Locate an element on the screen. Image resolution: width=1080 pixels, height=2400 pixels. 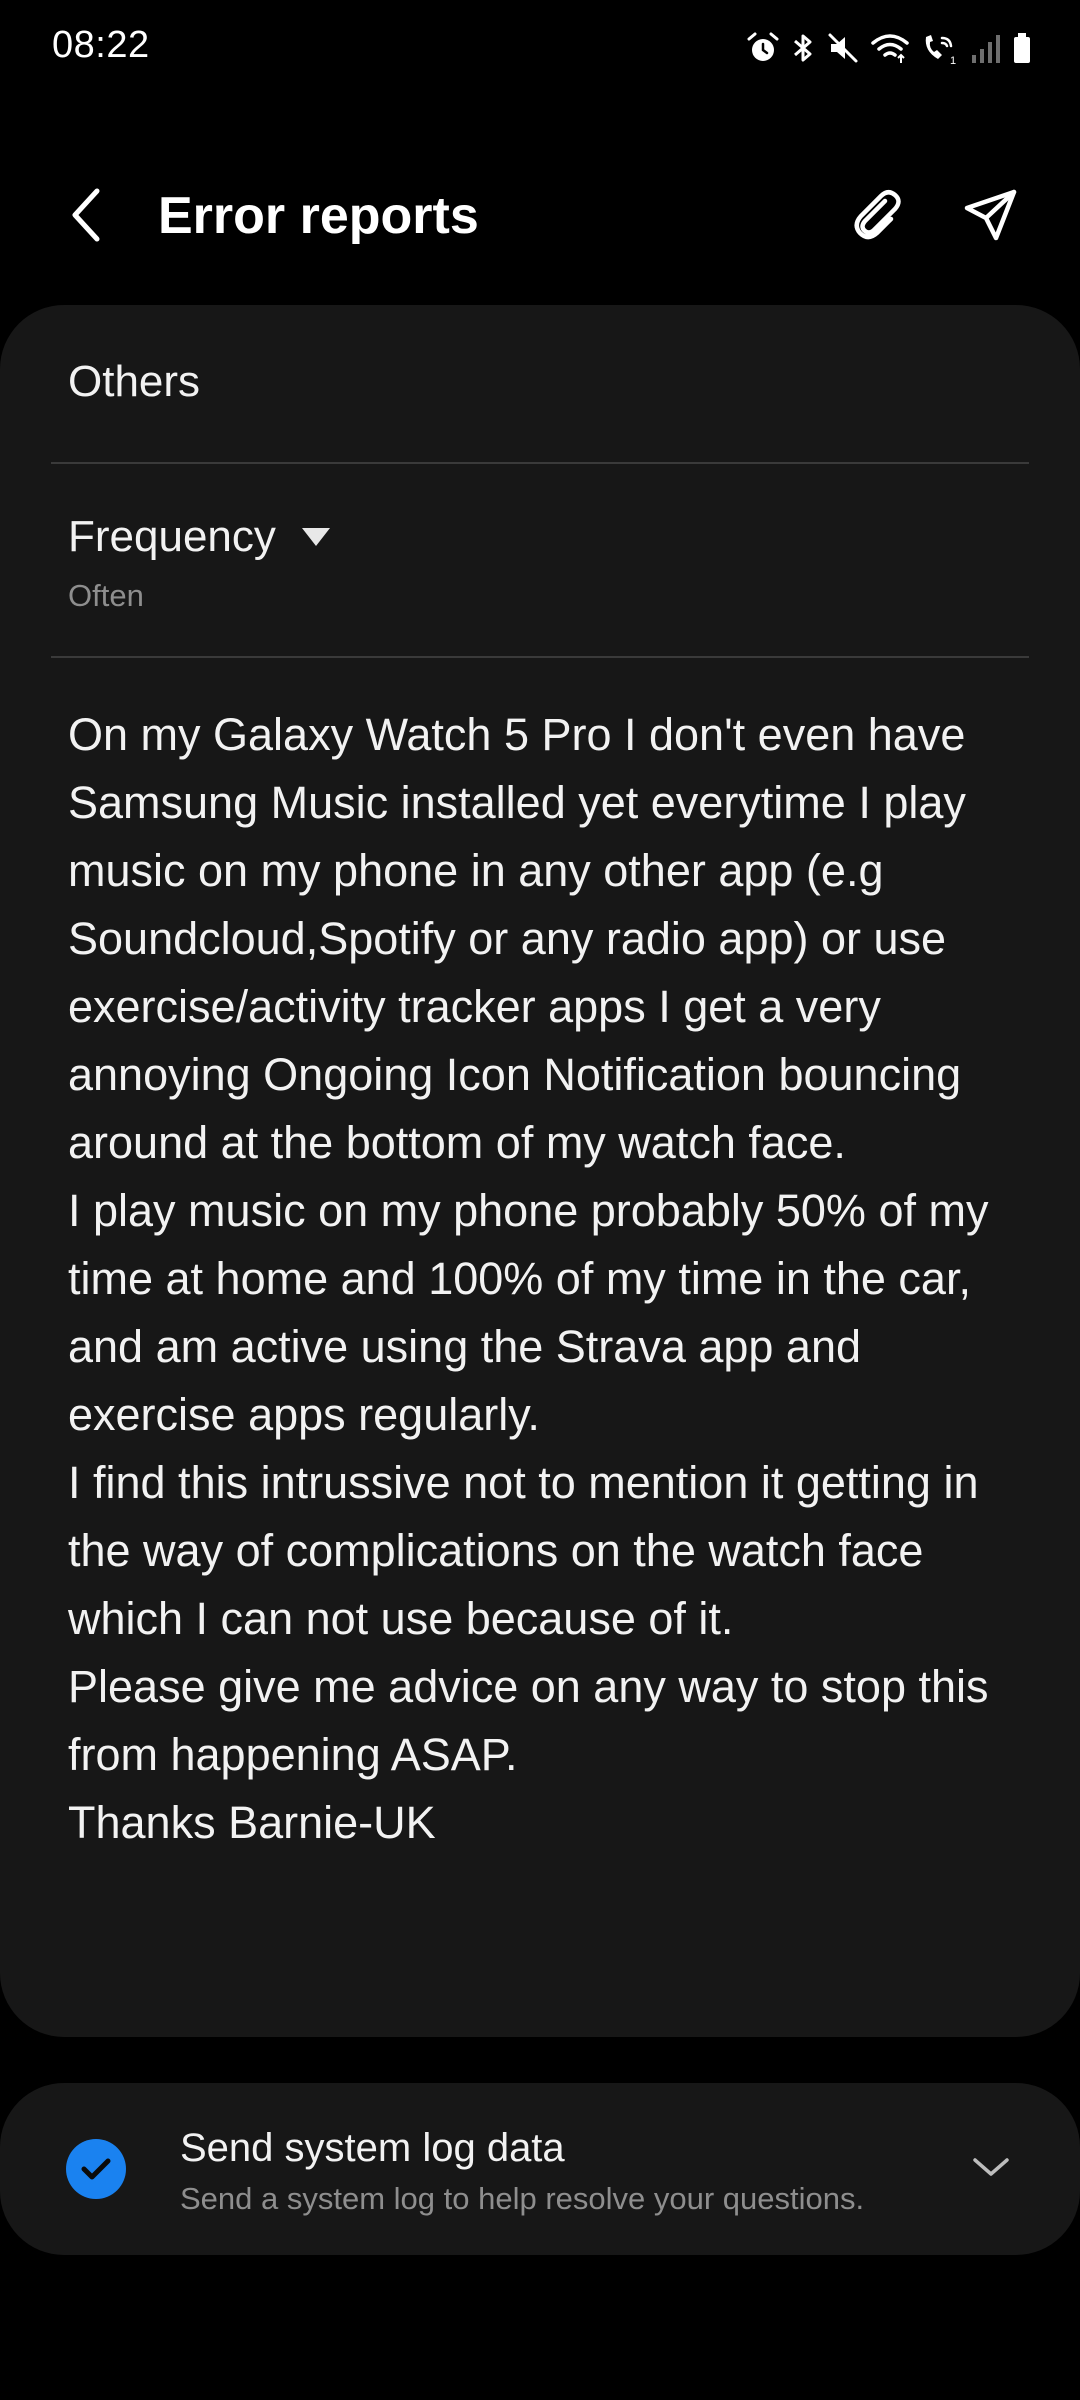
svg-text: 1 is located at coordinates (953, 60).